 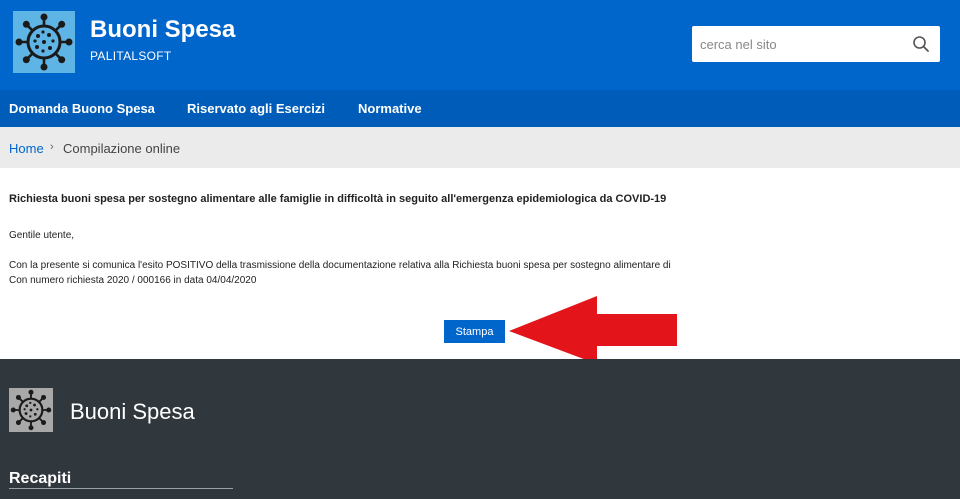 I want to click on footer-heading-recapiti: Recapiti, so click(x=40, y=478).